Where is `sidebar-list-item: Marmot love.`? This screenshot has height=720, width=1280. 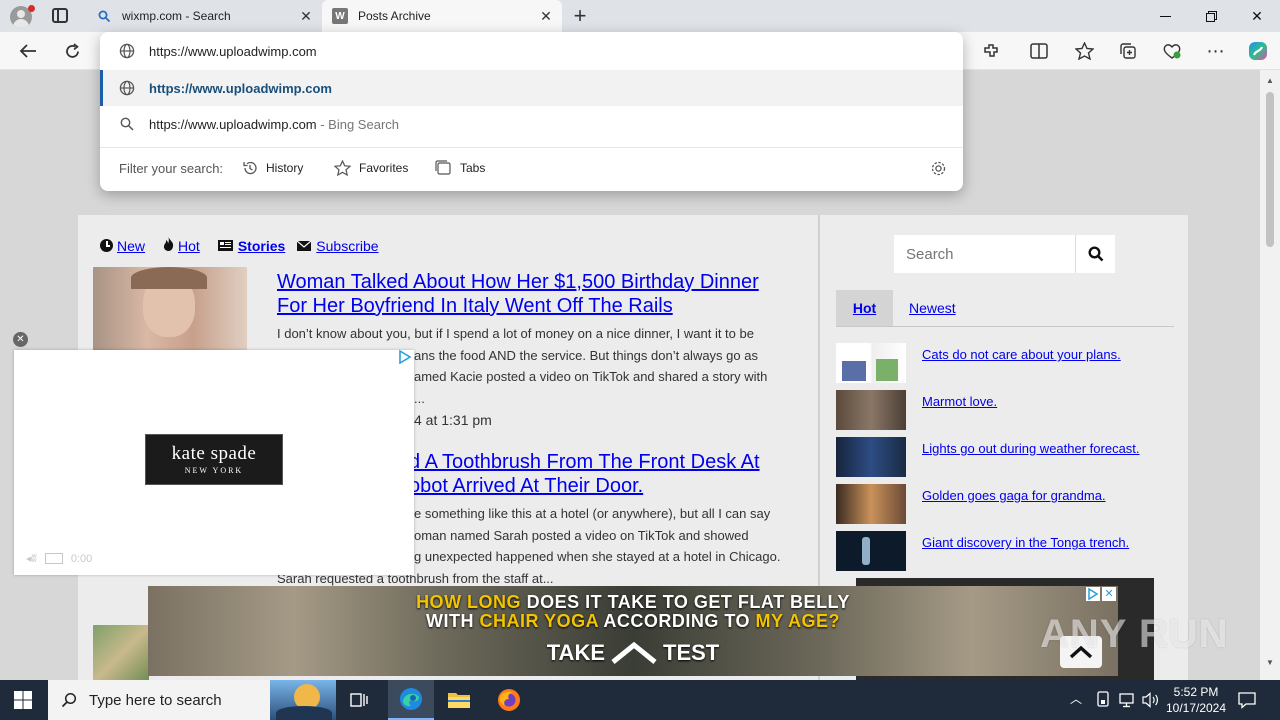 sidebar-list-item: Marmot love. is located at coordinates (1006, 410).